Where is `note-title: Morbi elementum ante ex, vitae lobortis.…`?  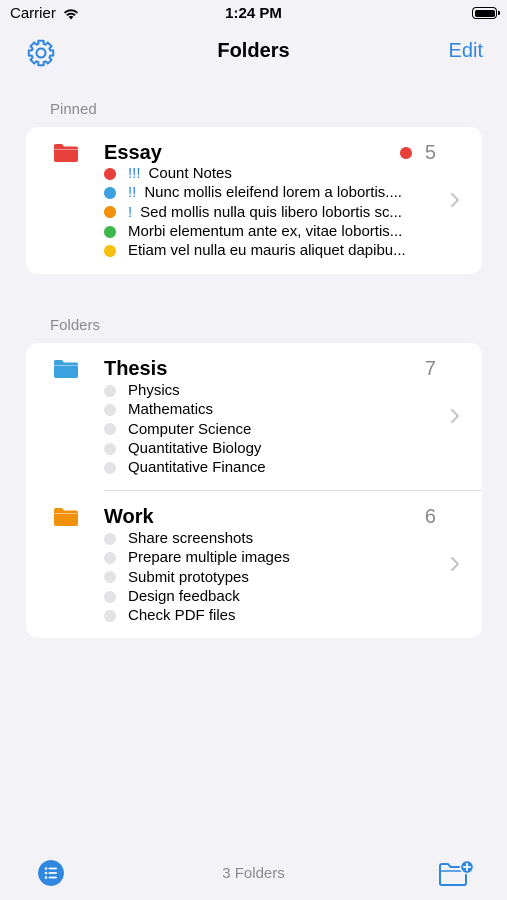
note-title: Morbi elementum ante ex, vitae lobortis.… is located at coordinates (265, 232).